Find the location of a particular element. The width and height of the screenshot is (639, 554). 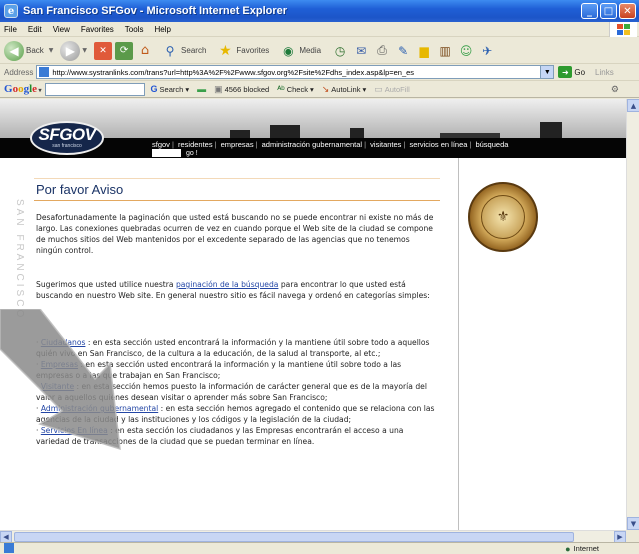

favorites-button: ★ Favorites is located at coordinates (244, 51).